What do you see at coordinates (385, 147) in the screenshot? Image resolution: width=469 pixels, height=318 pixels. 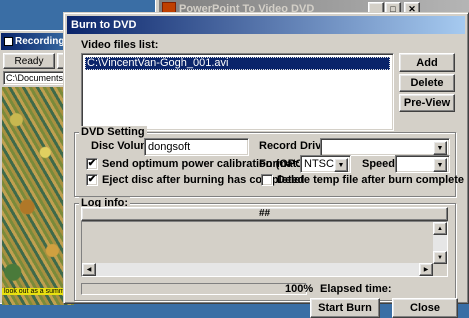 I see `record-driver-select: ▼` at bounding box center [385, 147].